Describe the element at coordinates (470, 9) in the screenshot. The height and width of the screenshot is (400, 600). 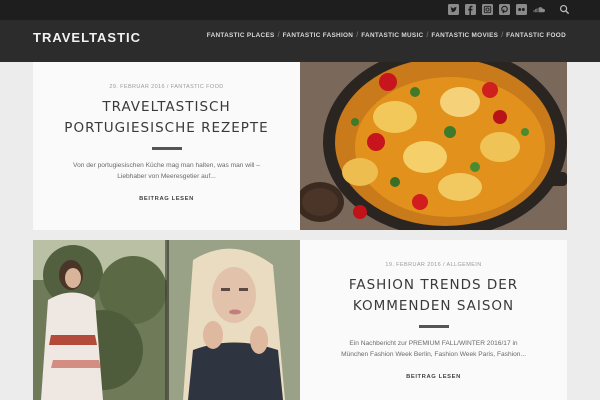
I see `facebook-icon` at that location.